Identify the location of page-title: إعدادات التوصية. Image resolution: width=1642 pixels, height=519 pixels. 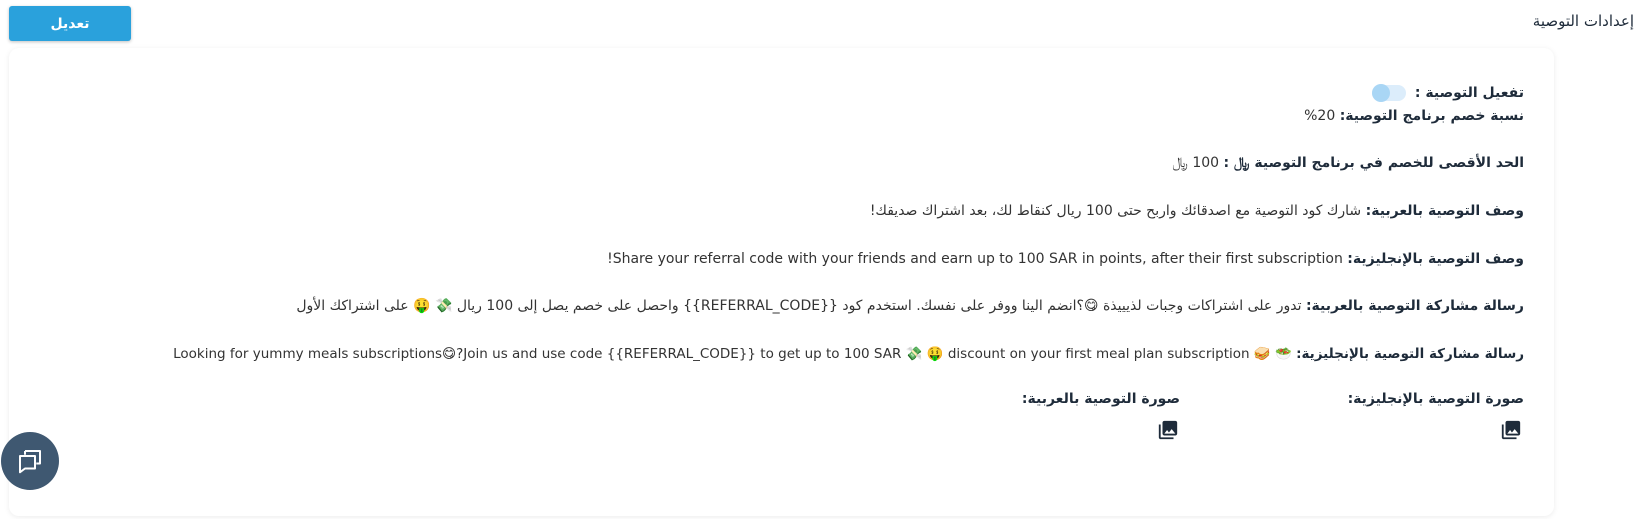
(1583, 21).